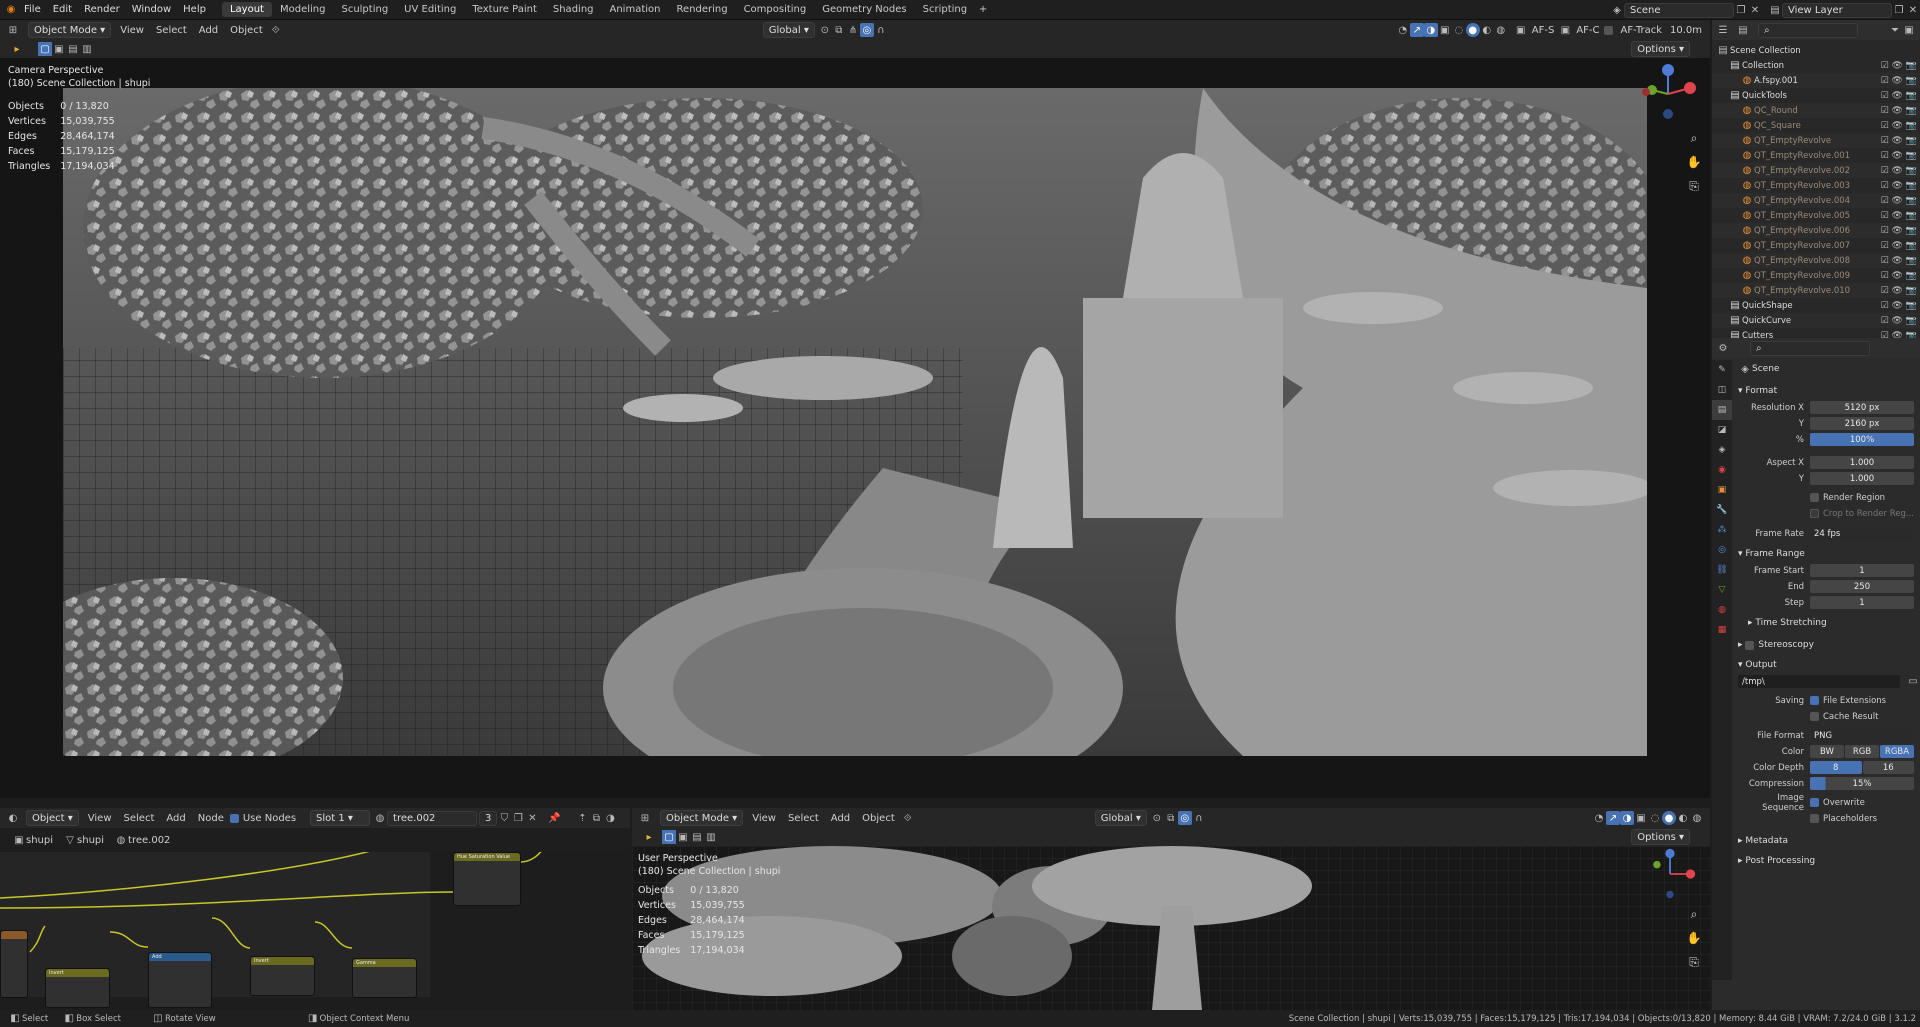 The width and height of the screenshot is (1920, 1027). What do you see at coordinates (380, 818) in the screenshot?
I see `material-icon: ◍` at bounding box center [380, 818].